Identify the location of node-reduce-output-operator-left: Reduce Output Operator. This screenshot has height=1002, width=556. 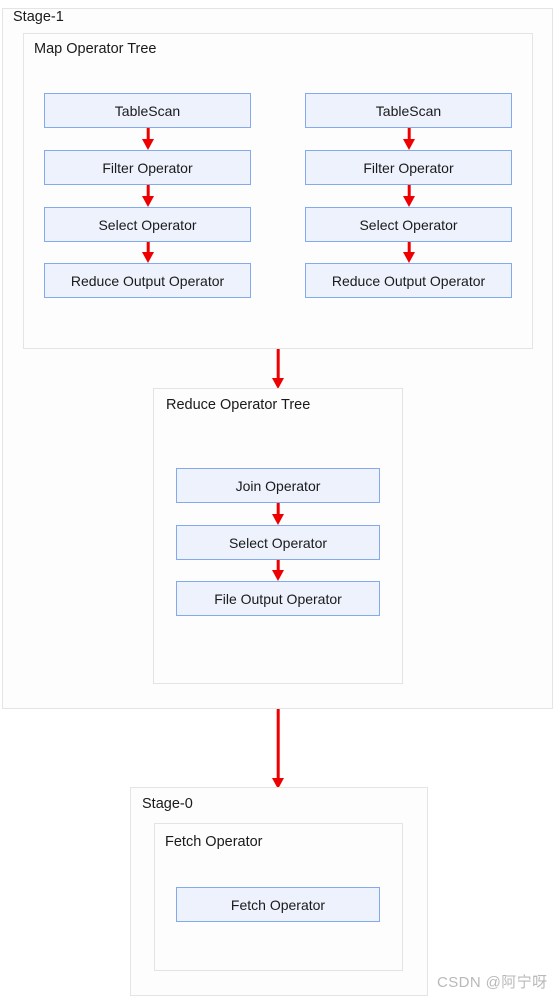
(147, 280).